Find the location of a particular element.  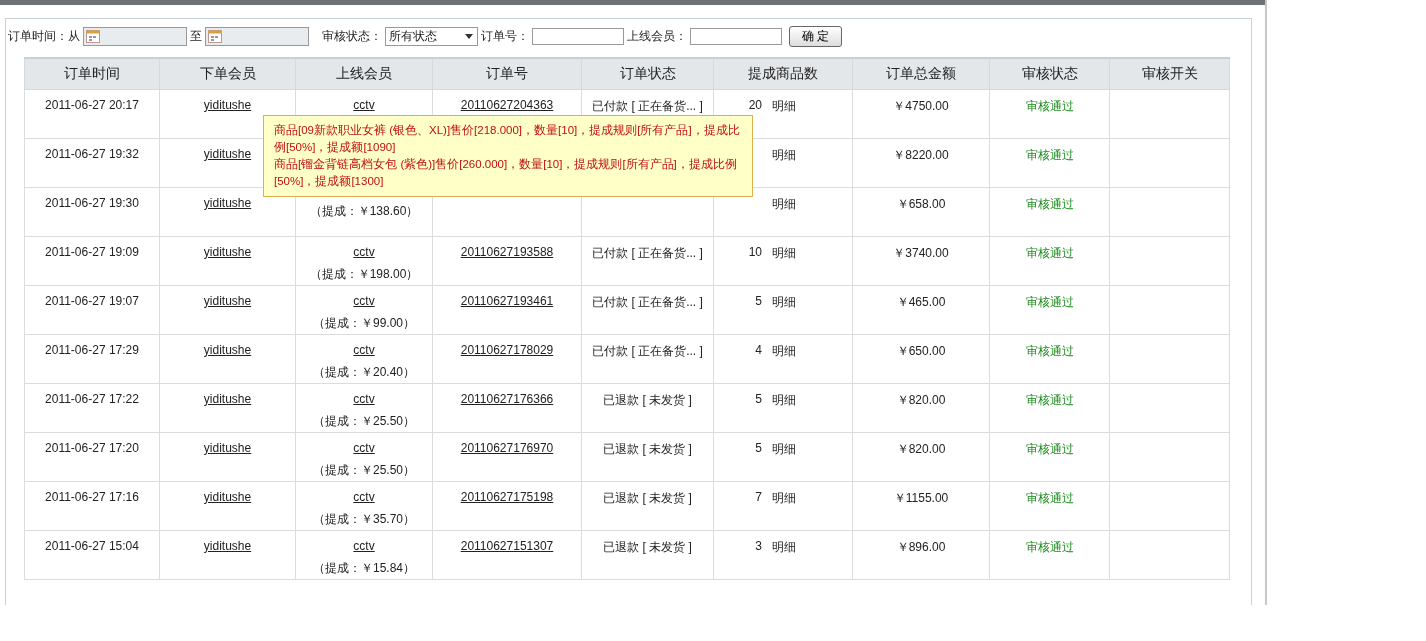

order-time: 2011-06-27 17:16 is located at coordinates (92, 497).